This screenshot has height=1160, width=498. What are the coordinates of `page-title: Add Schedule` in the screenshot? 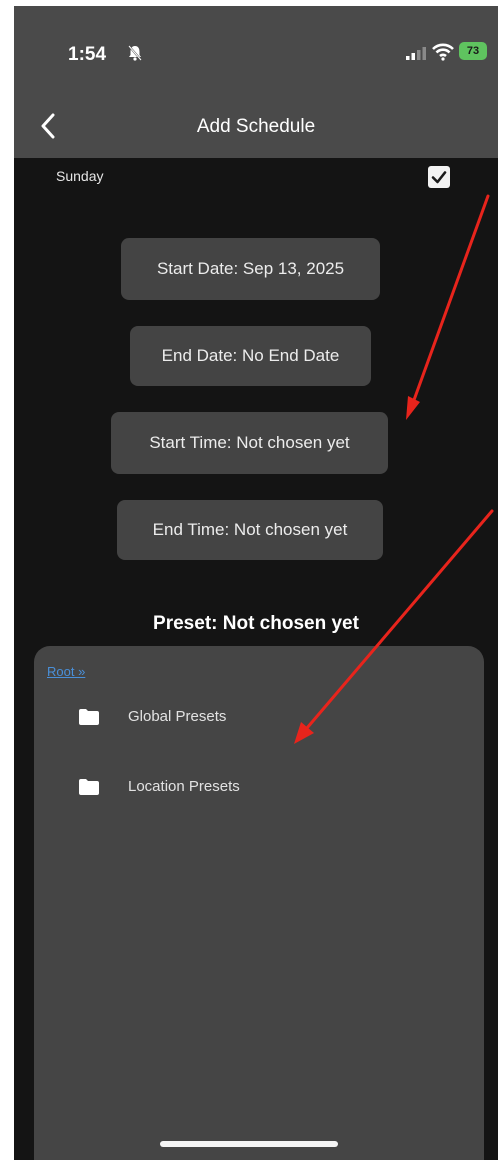 It's located at (256, 126).